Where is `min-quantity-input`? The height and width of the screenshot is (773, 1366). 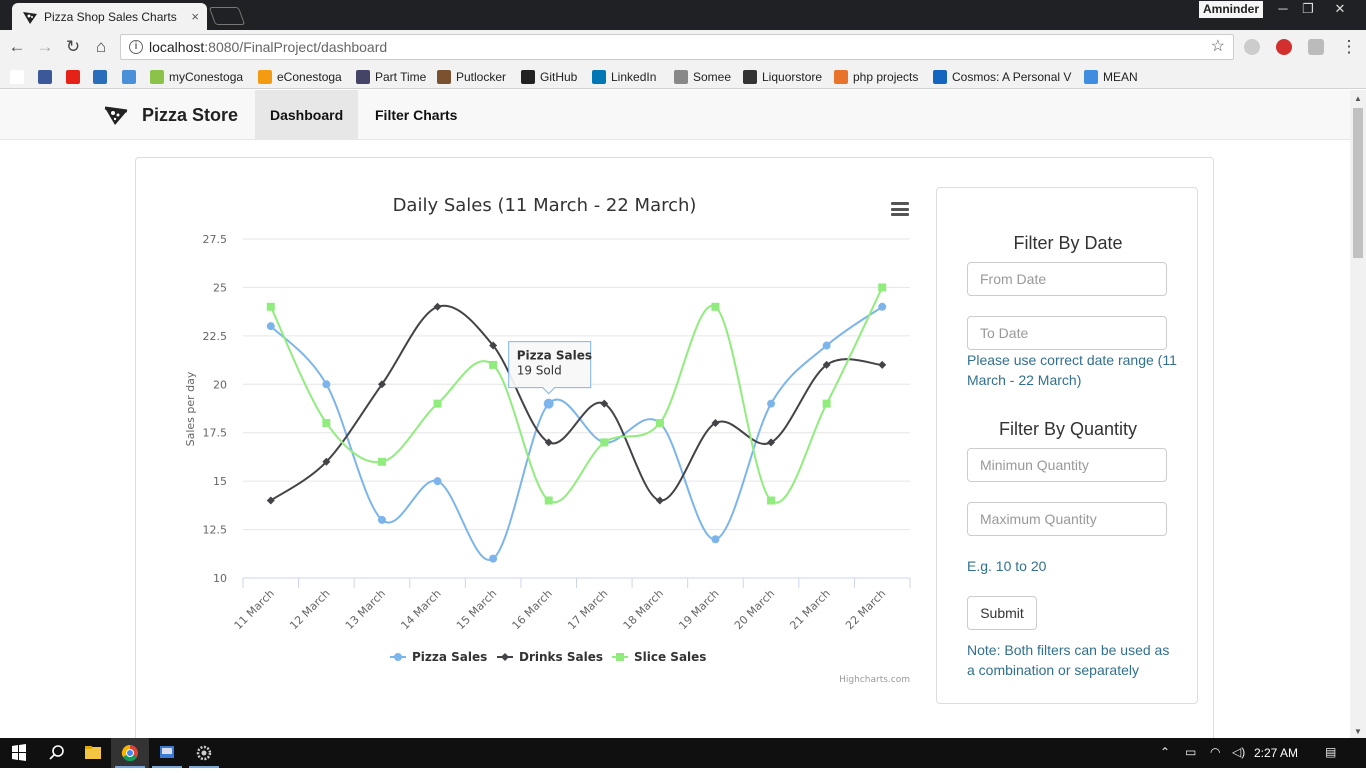
min-quantity-input is located at coordinates (1067, 465).